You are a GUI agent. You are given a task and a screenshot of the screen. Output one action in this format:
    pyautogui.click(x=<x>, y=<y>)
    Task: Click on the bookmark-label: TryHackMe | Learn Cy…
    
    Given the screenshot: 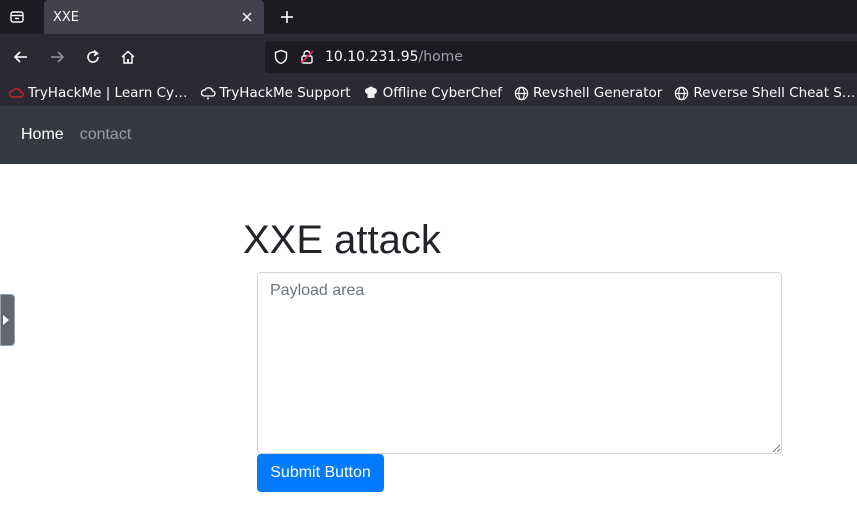 What is the action you would take?
    pyautogui.click(x=108, y=93)
    